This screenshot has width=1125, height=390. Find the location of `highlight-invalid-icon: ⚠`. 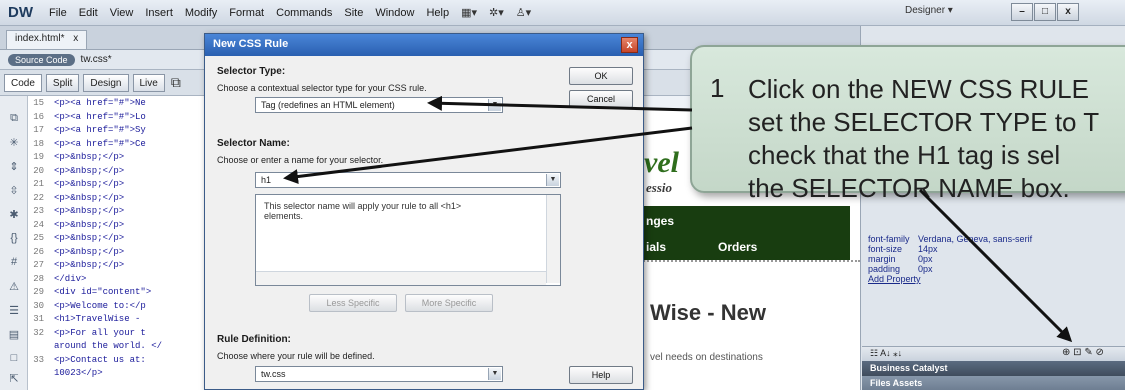

highlight-invalid-icon: ⚠ is located at coordinates (14, 286).